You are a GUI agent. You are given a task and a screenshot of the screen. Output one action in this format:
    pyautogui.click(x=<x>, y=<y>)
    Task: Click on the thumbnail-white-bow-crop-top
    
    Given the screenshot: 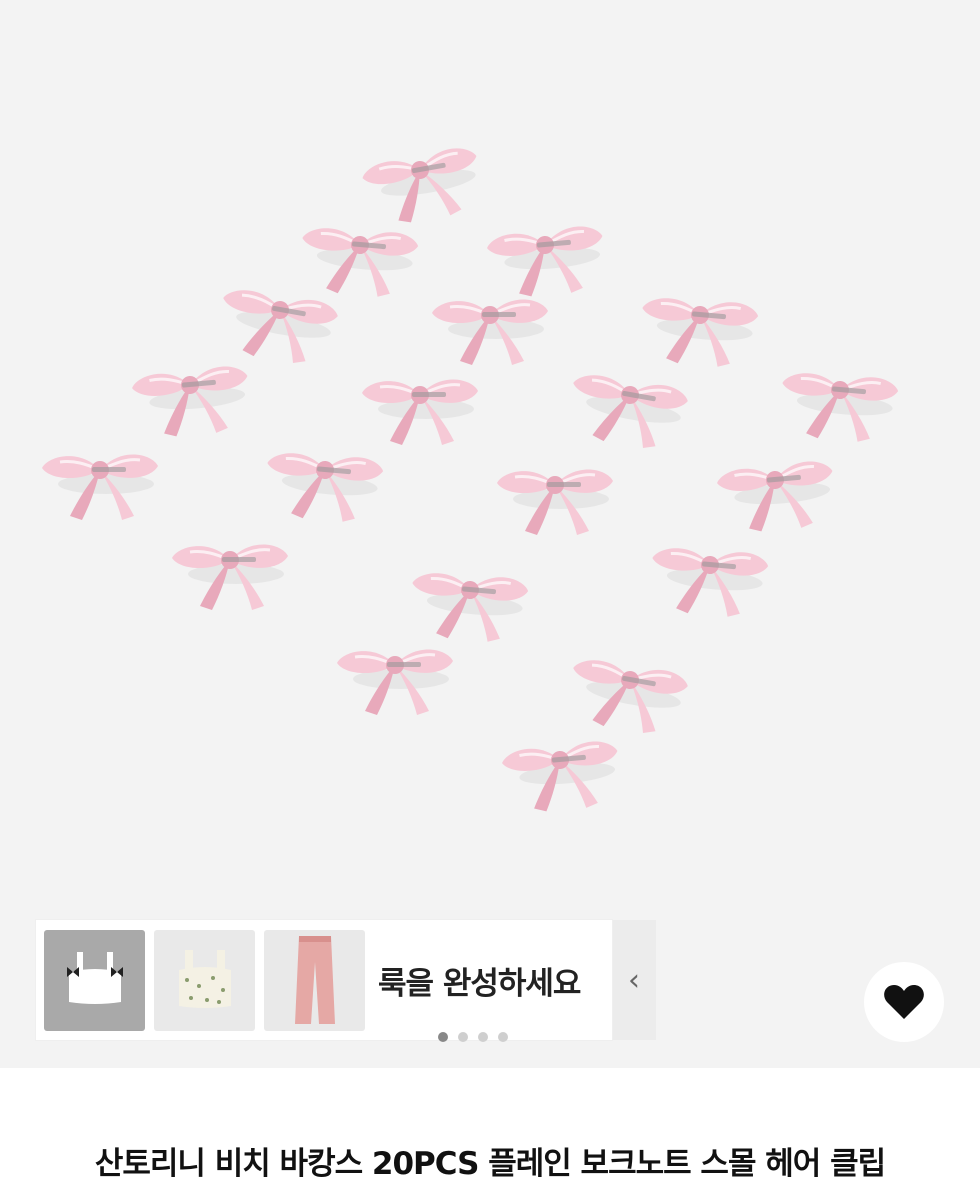 What is the action you would take?
    pyautogui.click(x=94, y=980)
    